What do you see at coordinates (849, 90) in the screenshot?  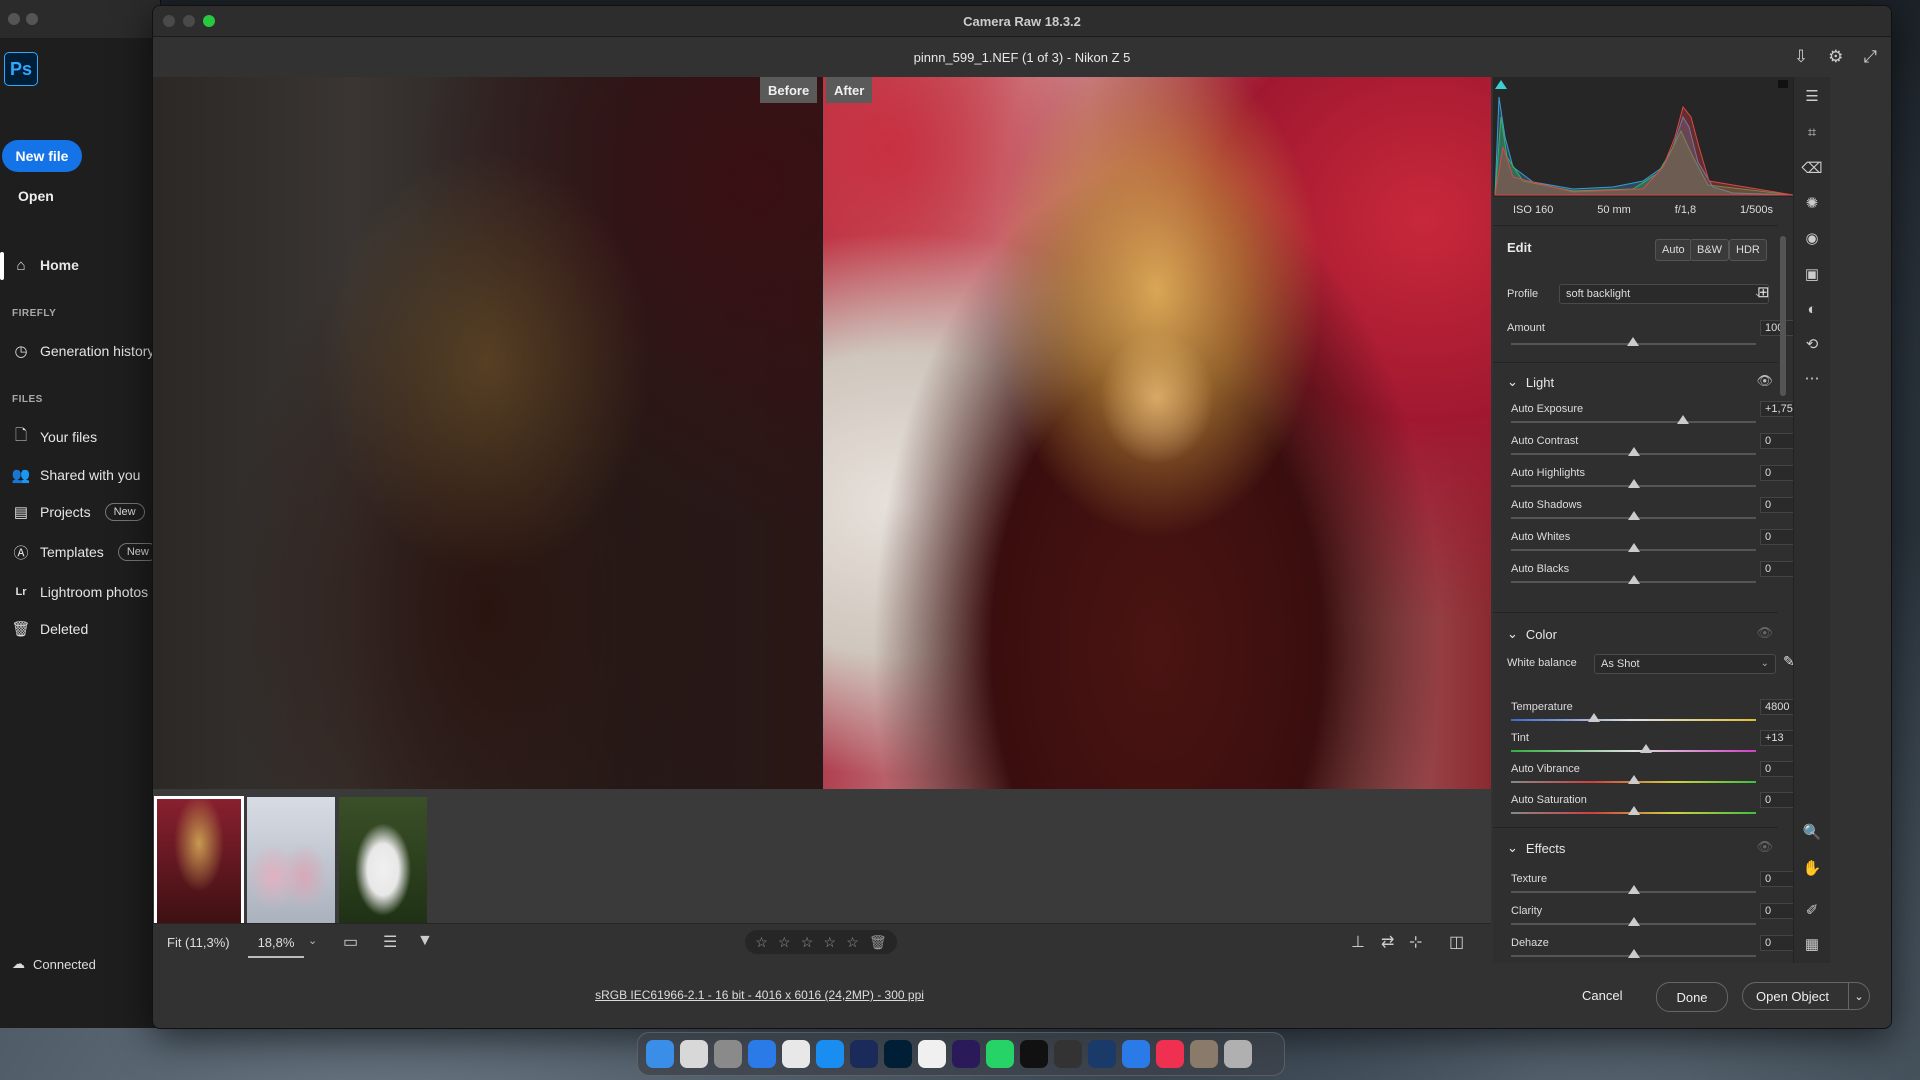 I see `after-tab: After` at bounding box center [849, 90].